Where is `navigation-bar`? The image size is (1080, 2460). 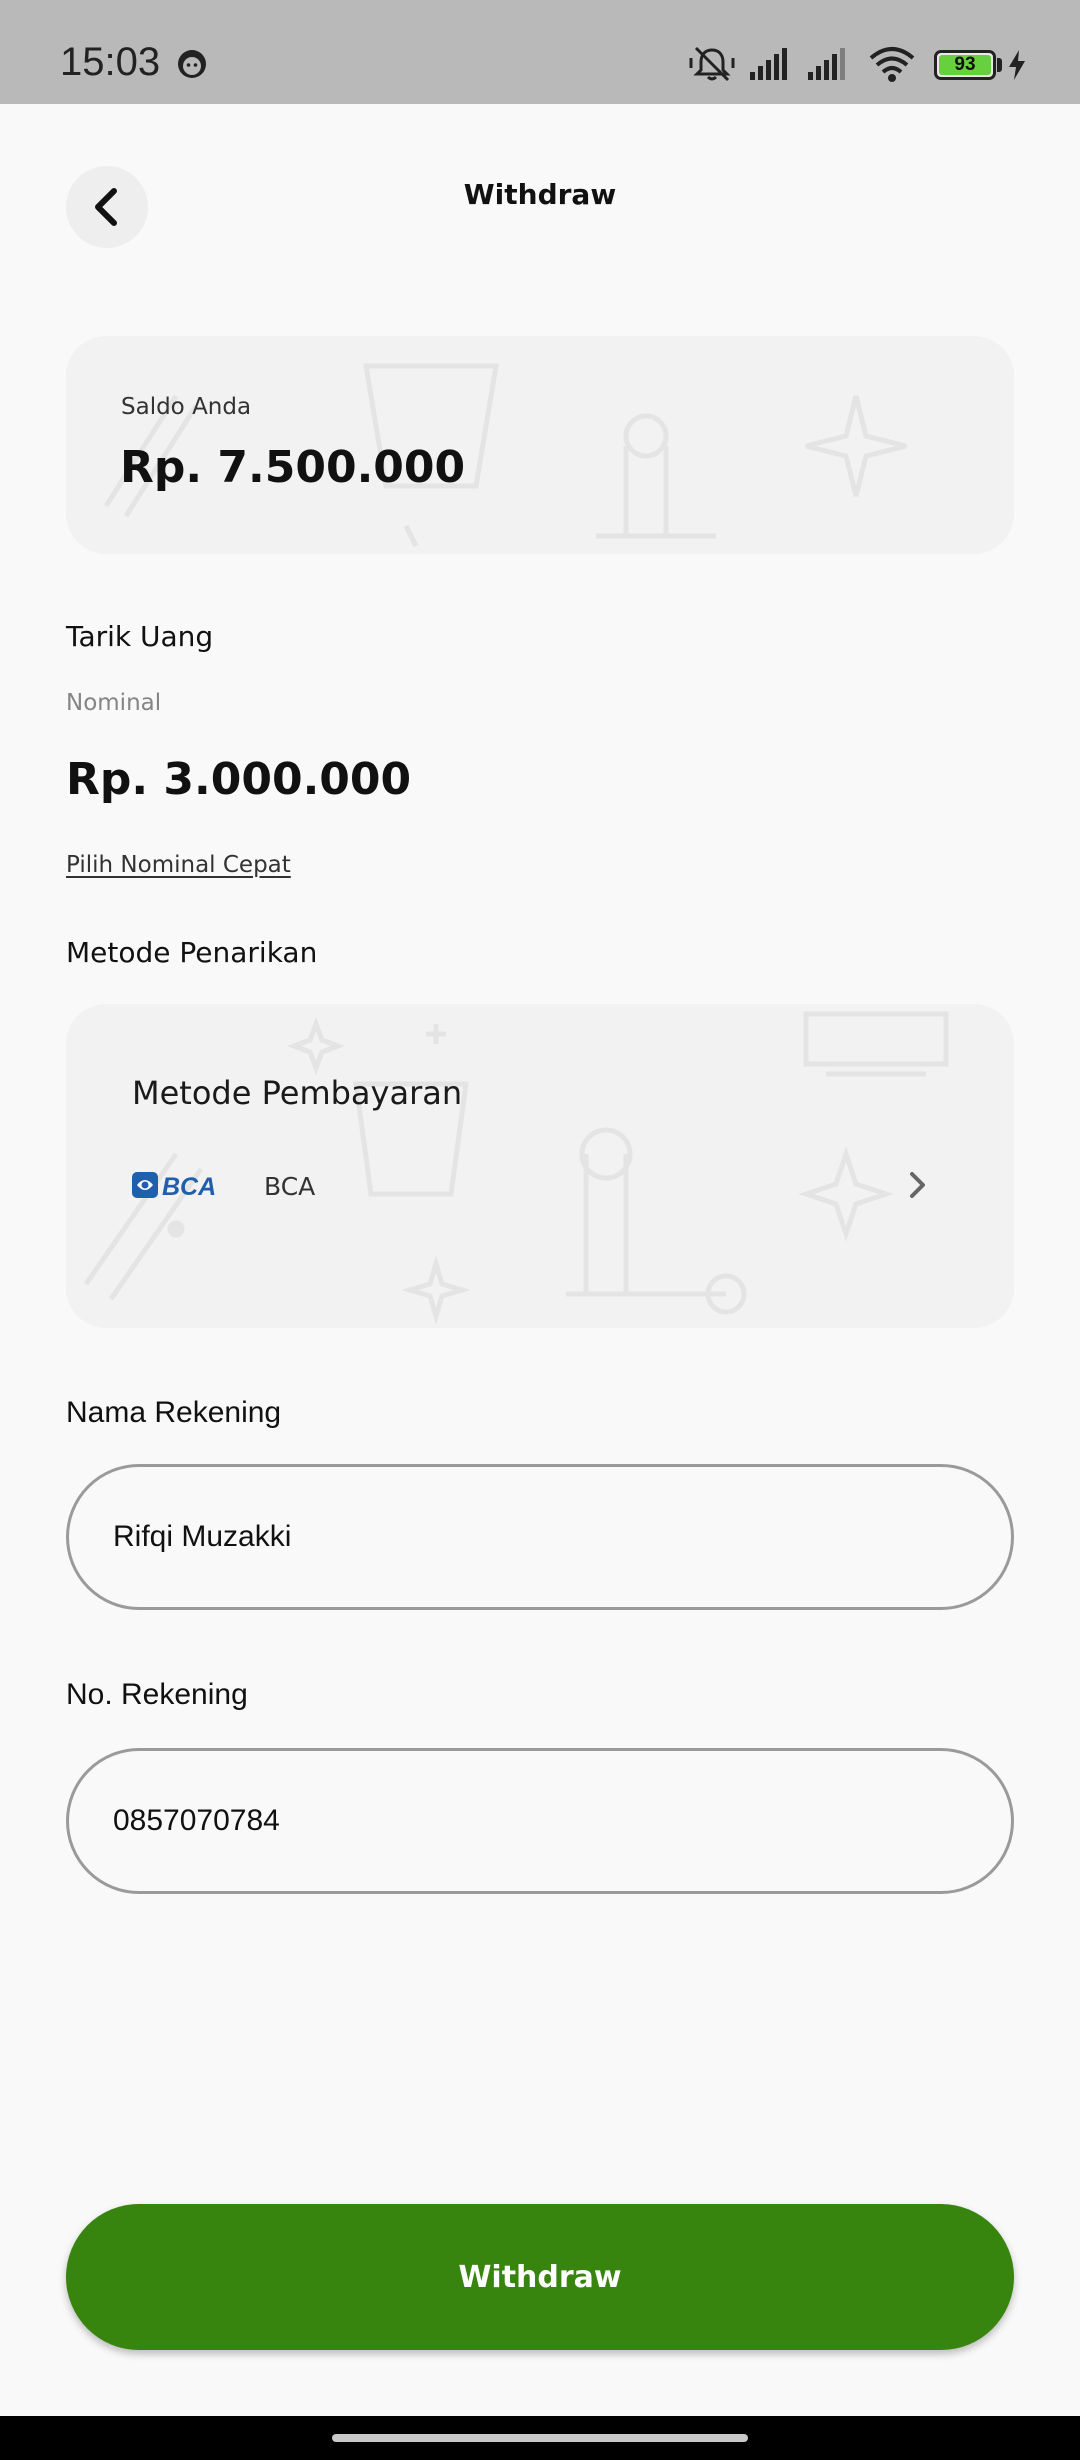 navigation-bar is located at coordinates (540, 2438).